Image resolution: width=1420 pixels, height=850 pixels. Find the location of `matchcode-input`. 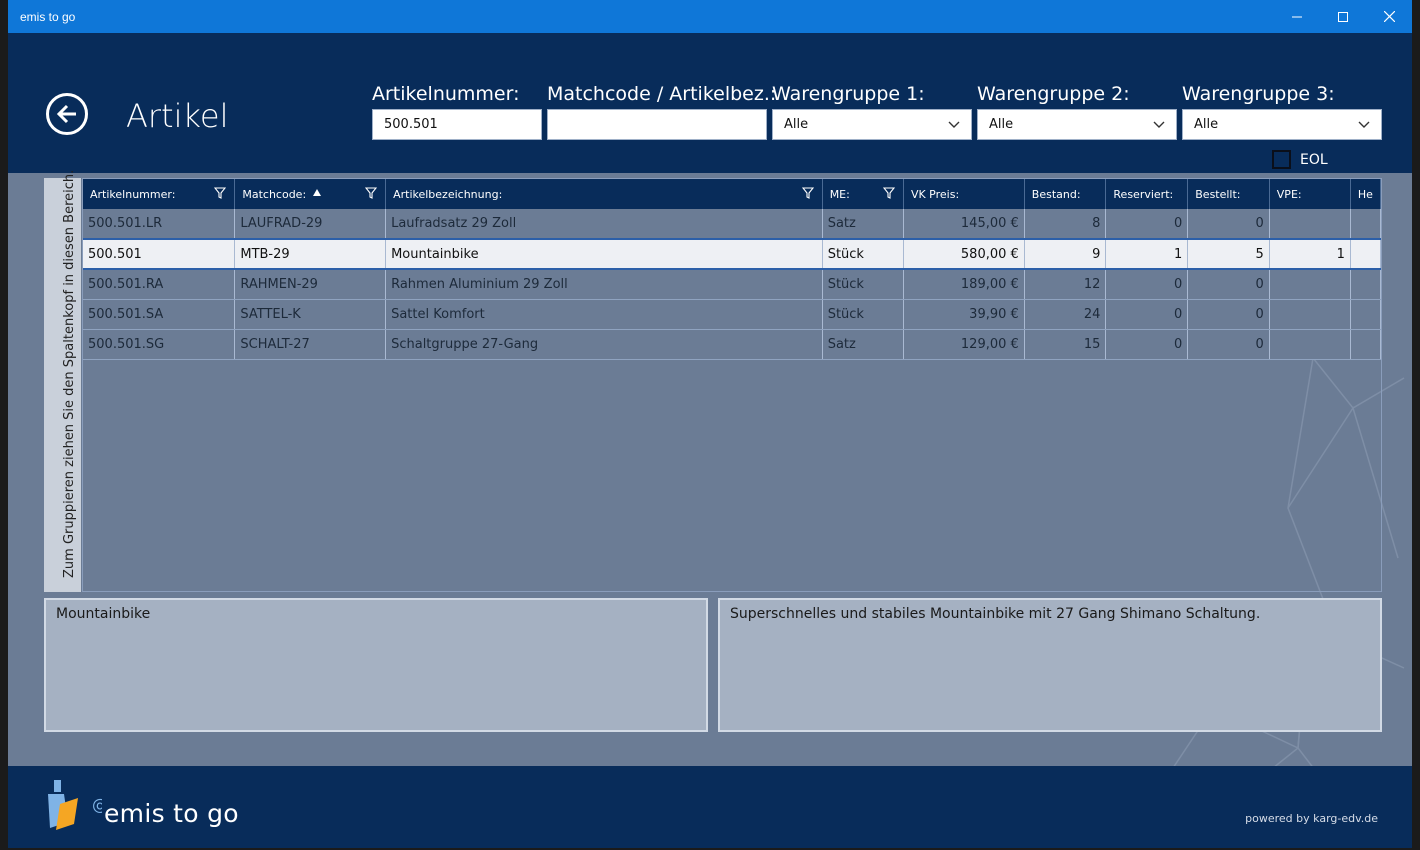

matchcode-input is located at coordinates (657, 124).